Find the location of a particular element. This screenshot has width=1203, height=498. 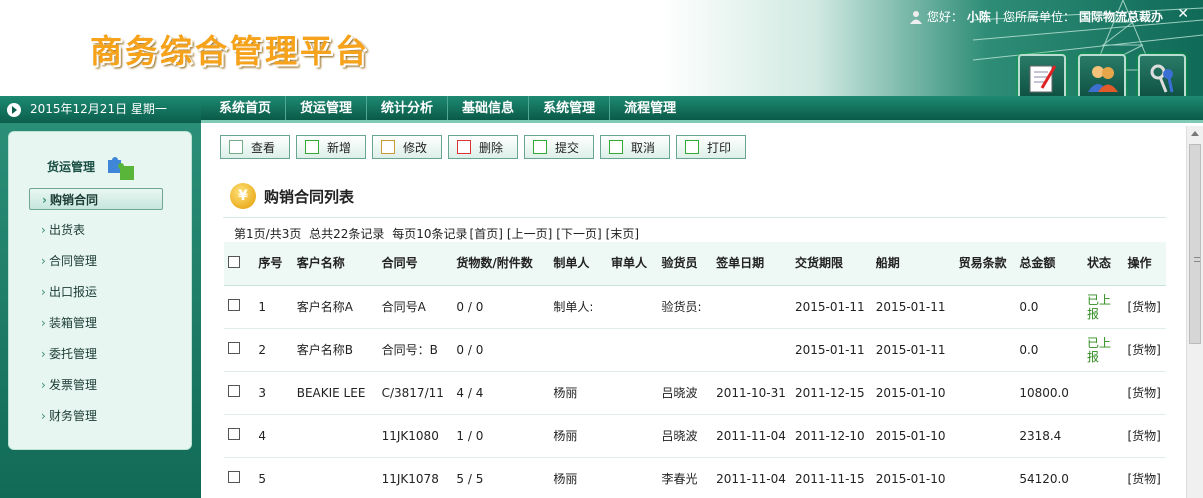

row-select-cell is located at coordinates (239, 307).